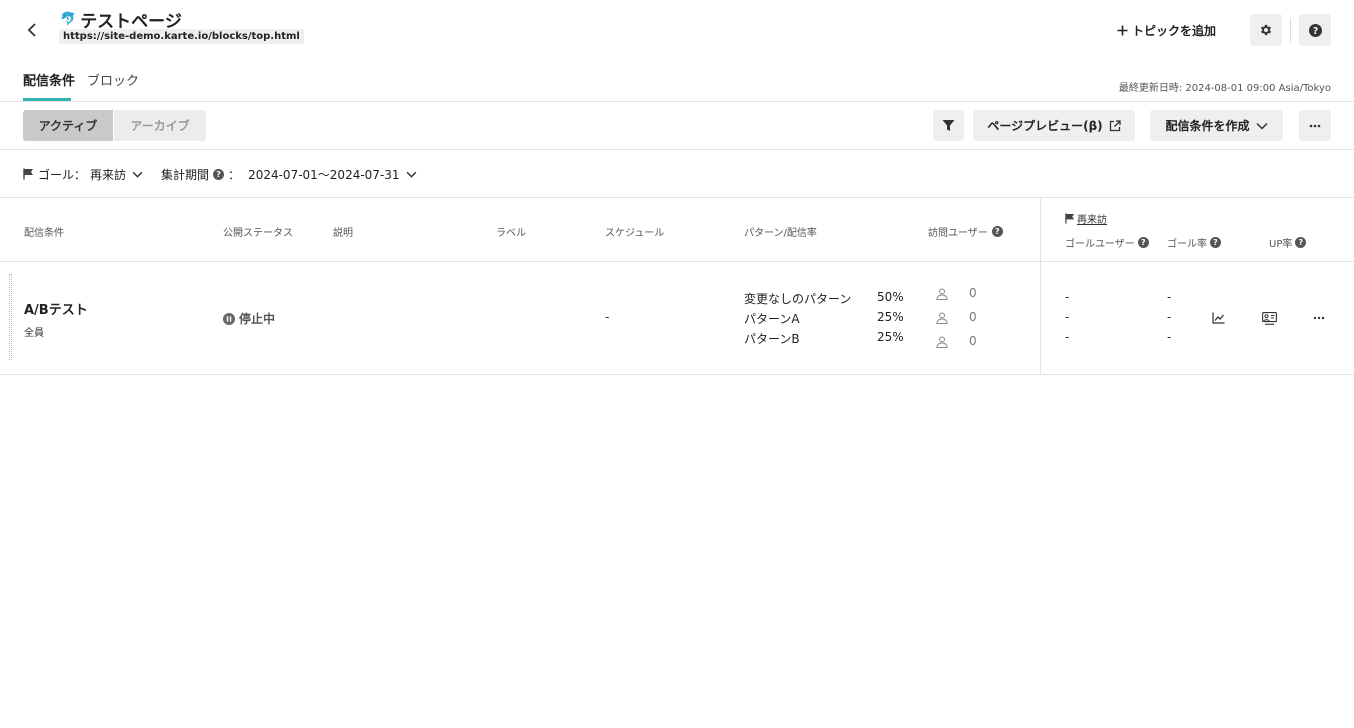  What do you see at coordinates (108, 174) in the screenshot?
I see `goal-value: 再来訪` at bounding box center [108, 174].